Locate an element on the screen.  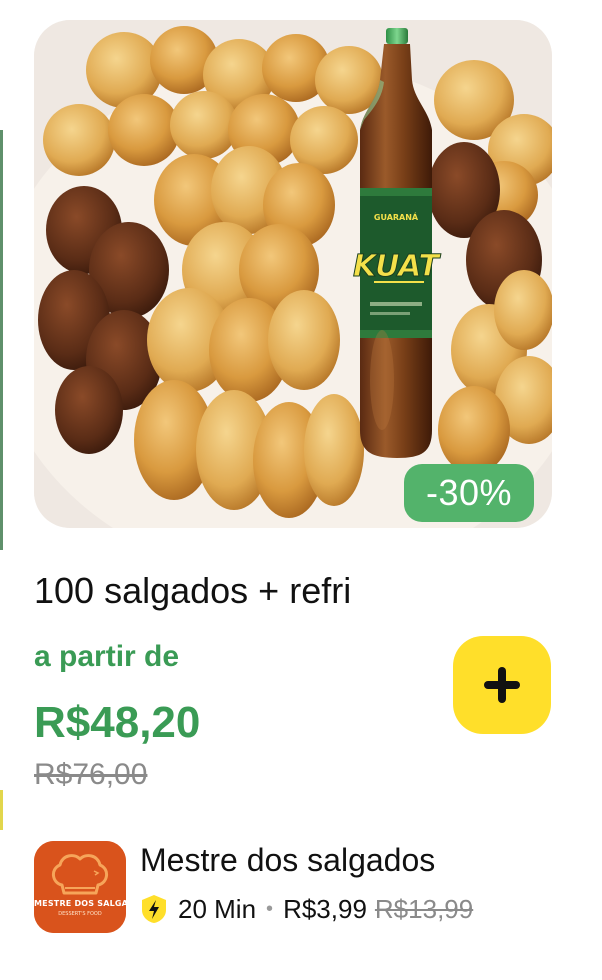
original-price: R$76,00 is located at coordinates (91, 774).